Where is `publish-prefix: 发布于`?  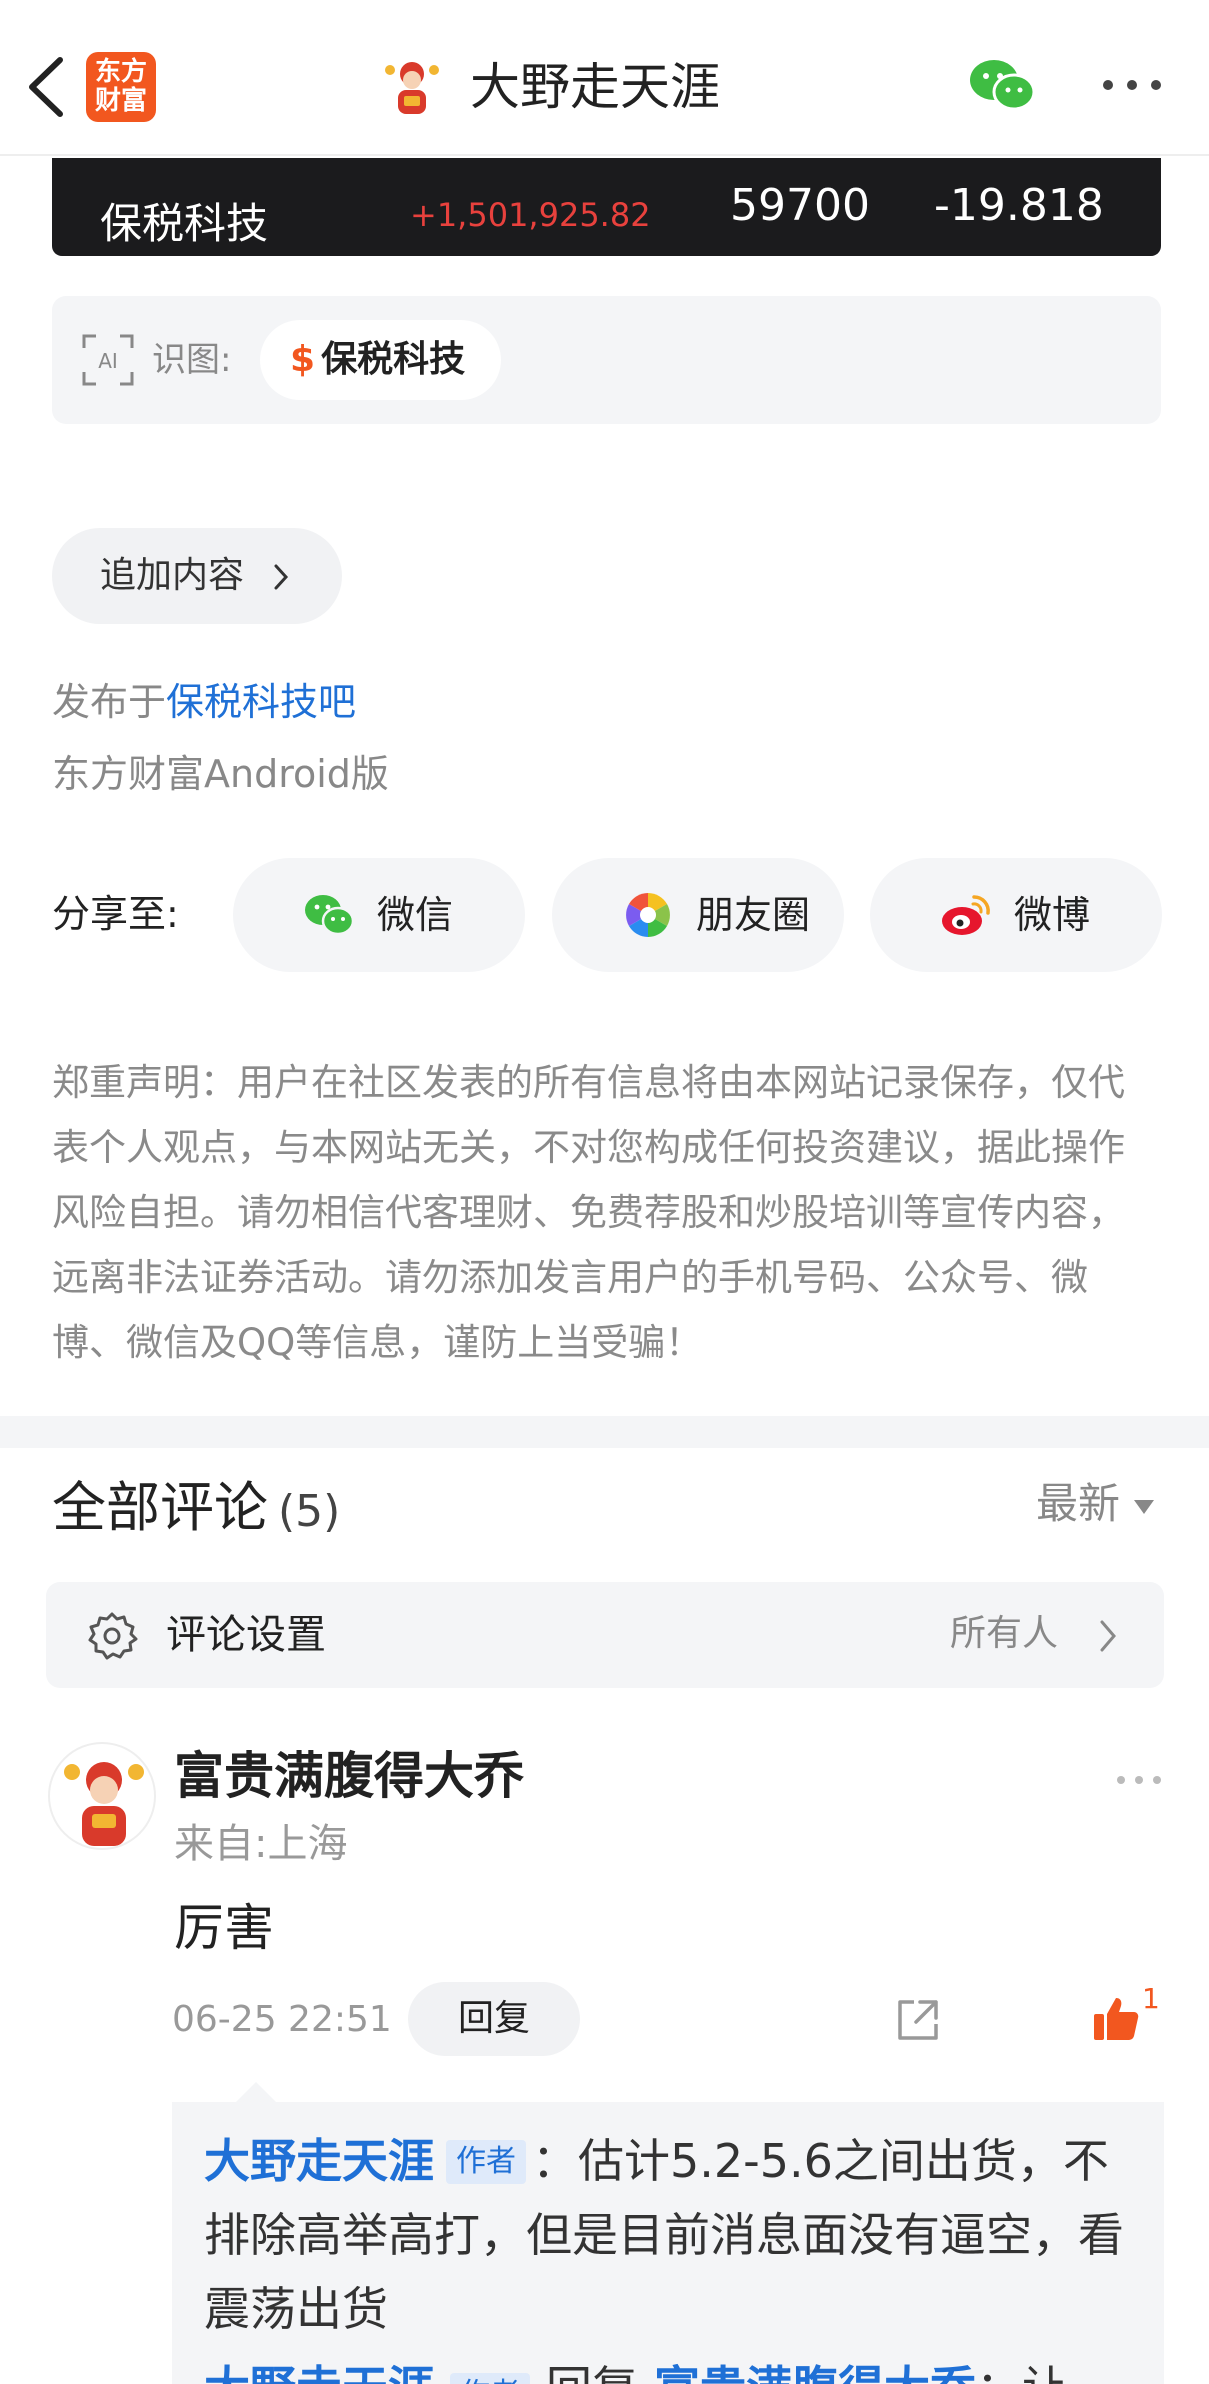
publish-prefix: 发布于 is located at coordinates (109, 702).